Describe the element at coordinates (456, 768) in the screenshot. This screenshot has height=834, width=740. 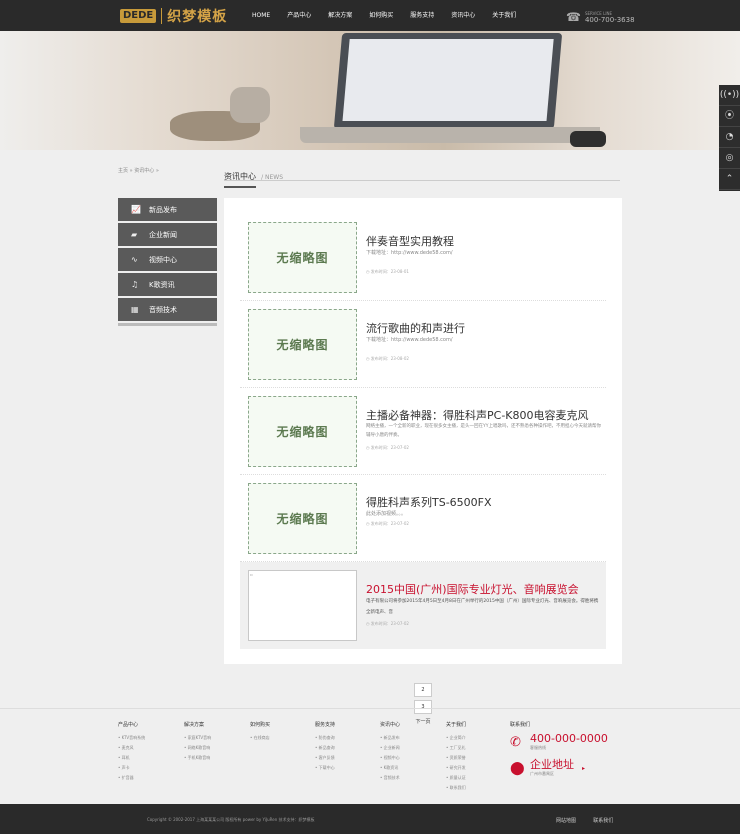
I see `footer-link: • 研究开发` at that location.